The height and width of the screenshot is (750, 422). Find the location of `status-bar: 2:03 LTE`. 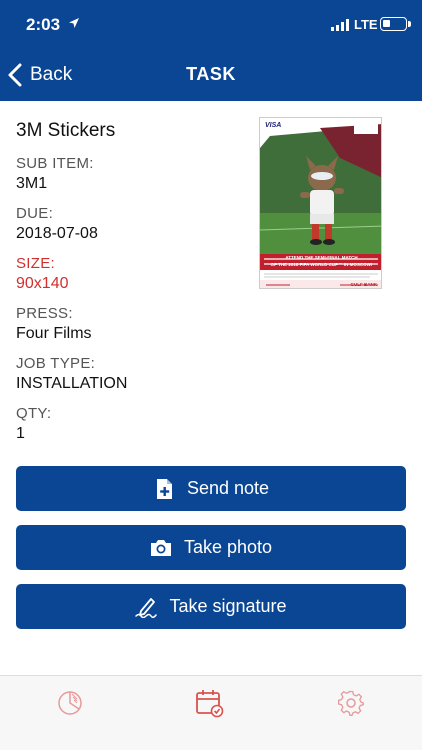

status-bar: 2:03 LTE is located at coordinates (211, 23).